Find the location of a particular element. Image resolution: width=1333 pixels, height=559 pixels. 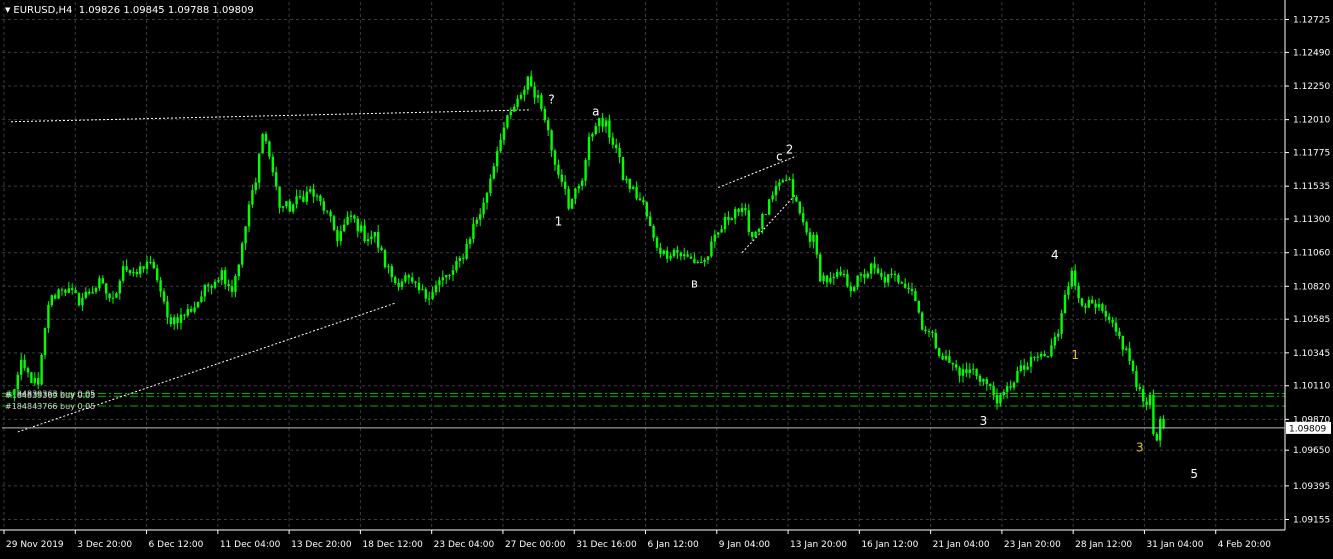

x-tick-label: 9 Jan 04:00 is located at coordinates (745, 545).